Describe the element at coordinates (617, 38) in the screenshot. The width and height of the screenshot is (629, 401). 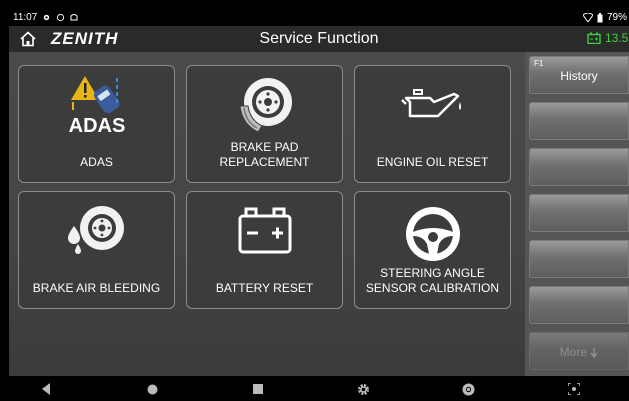
I see `voltage-value: 13.5` at that location.